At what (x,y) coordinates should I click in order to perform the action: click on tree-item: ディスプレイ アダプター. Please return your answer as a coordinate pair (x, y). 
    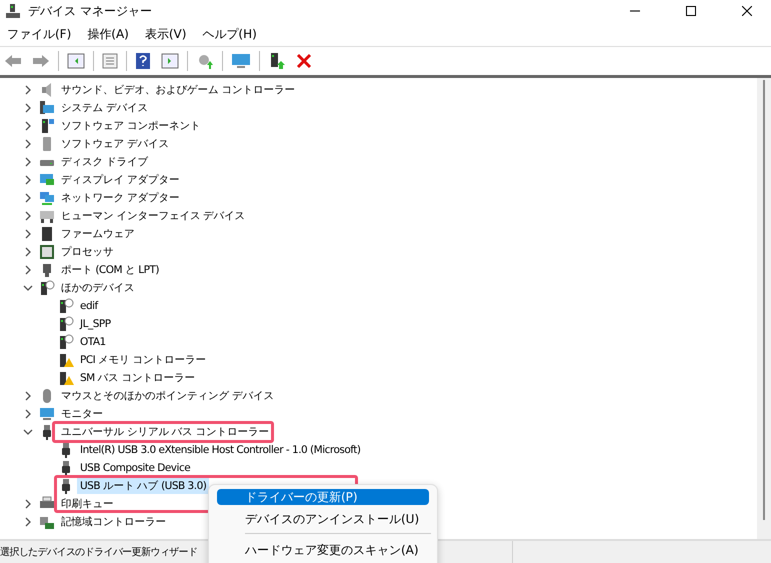
    Looking at the image, I should click on (120, 180).